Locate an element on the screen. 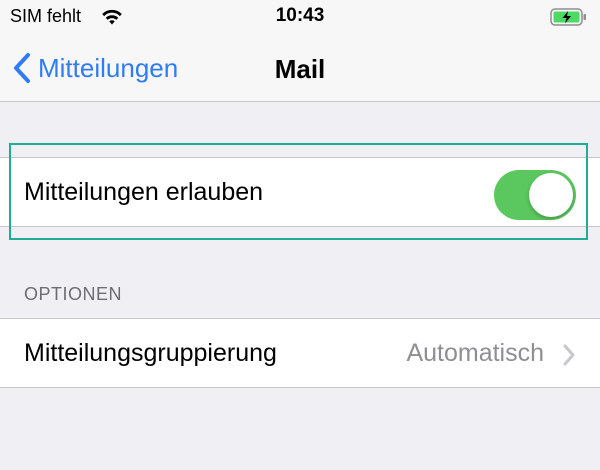 The width and height of the screenshot is (600, 470). clock-time: 10:43 is located at coordinates (300, 15).